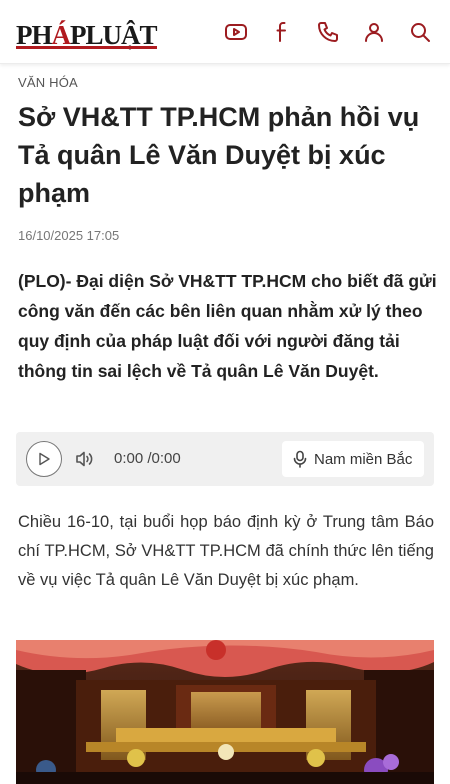 The image size is (450, 784). I want to click on audio-player: 0:00 /0:00 Nam miền Bắc, so click(225, 459).